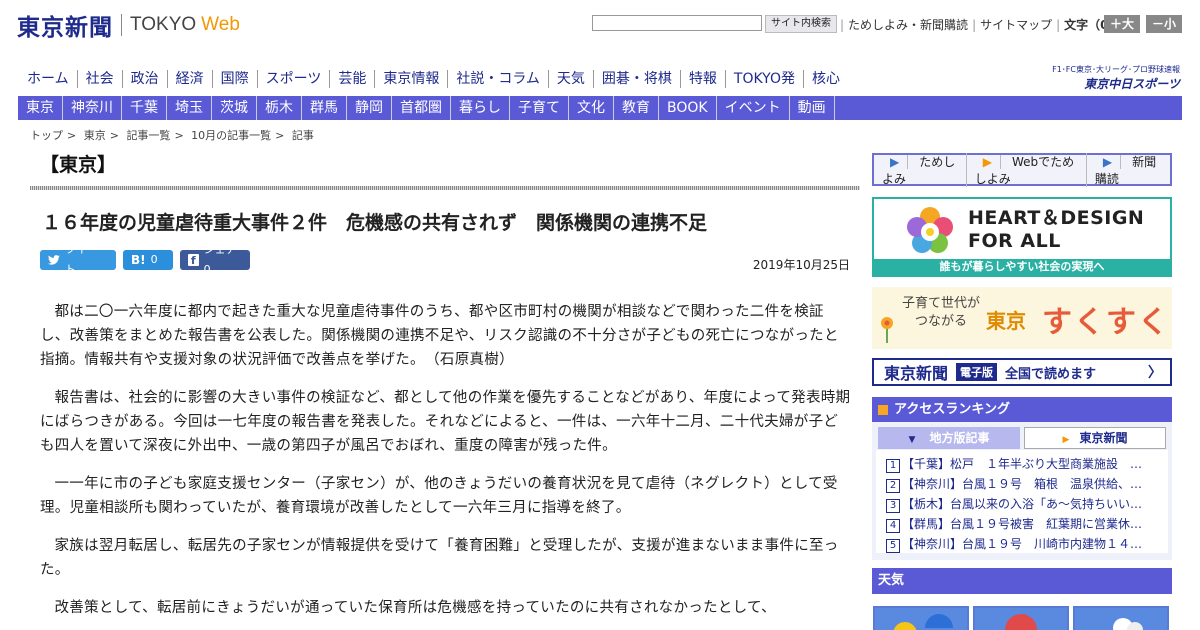  Describe the element at coordinates (887, 330) in the screenshot. I see `flower-icon` at that location.